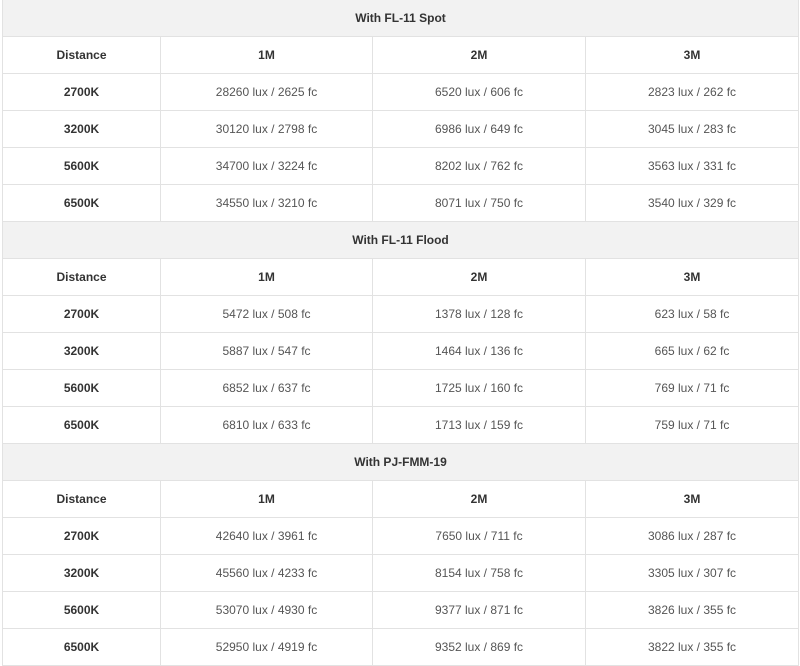  What do you see at coordinates (692, 351) in the screenshot?
I see `illuminance-value: 665 lux / 62 fc` at bounding box center [692, 351].